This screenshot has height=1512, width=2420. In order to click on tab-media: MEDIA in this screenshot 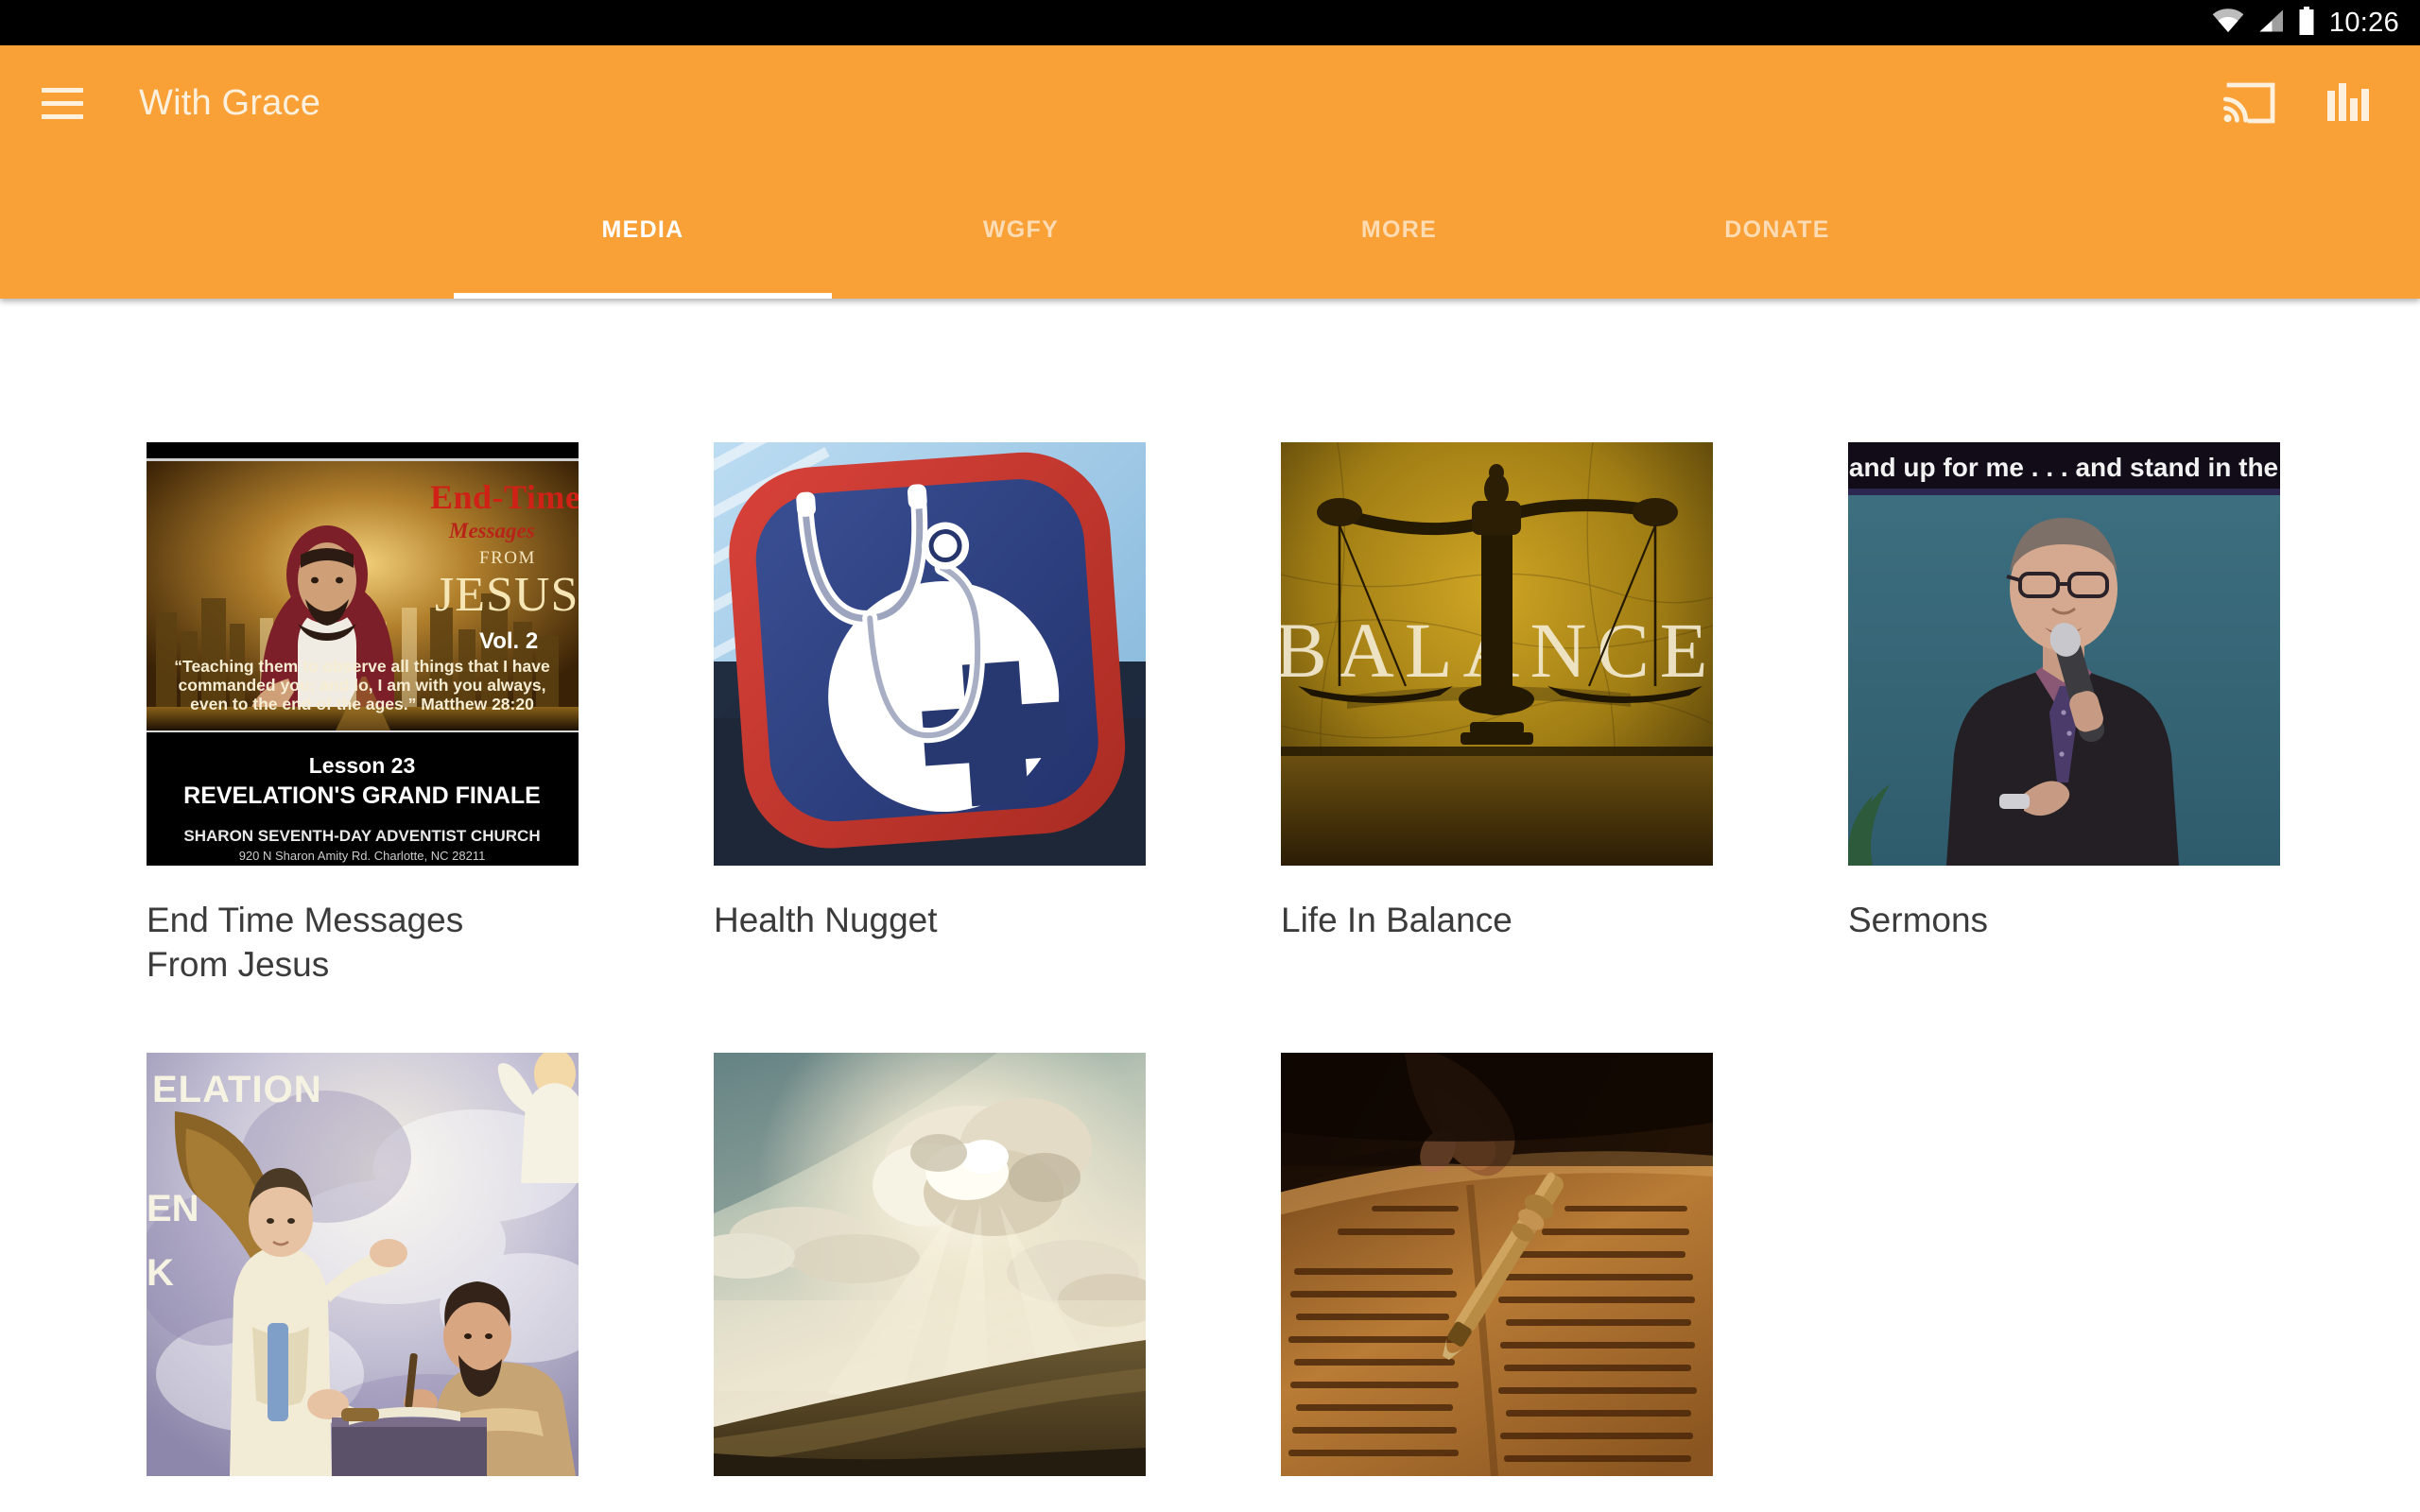, I will do `click(643, 230)`.